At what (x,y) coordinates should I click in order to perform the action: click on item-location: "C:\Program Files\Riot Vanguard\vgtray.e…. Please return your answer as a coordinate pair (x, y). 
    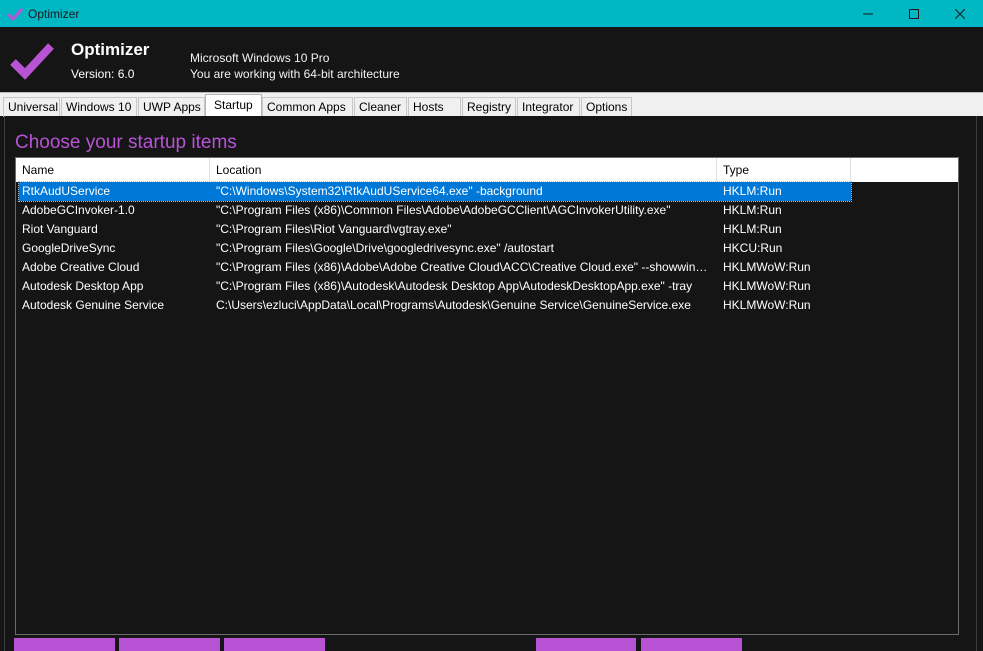
    Looking at the image, I should click on (334, 229).